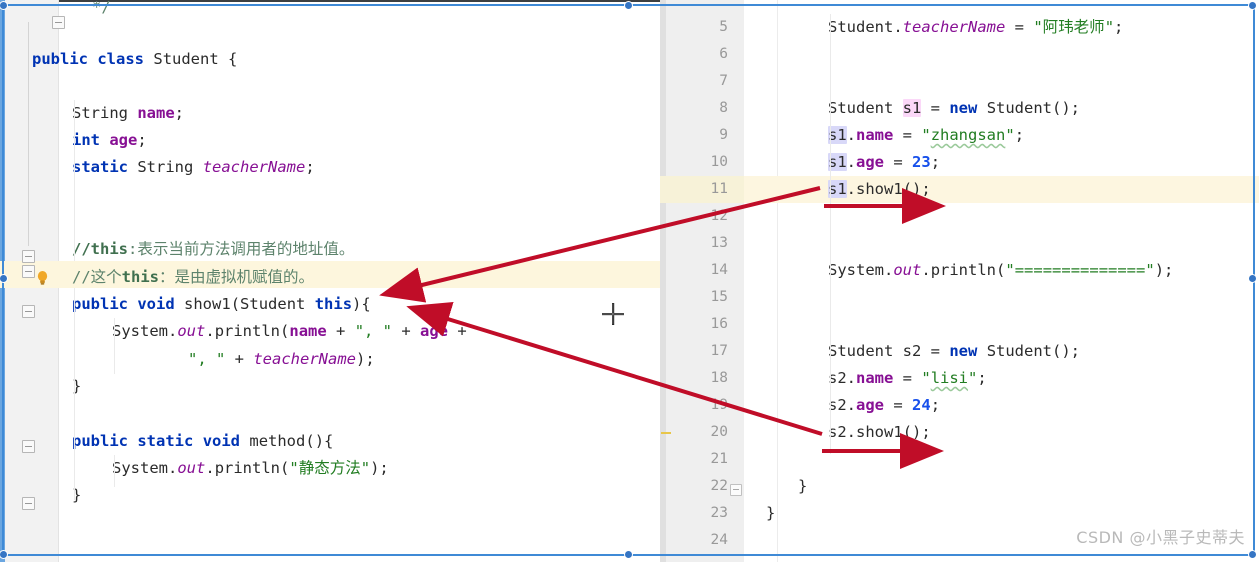  What do you see at coordinates (289, 331) in the screenshot?
I see `code-line-show1-println-1: System.out.println(name + ", " + age +` at bounding box center [289, 331].